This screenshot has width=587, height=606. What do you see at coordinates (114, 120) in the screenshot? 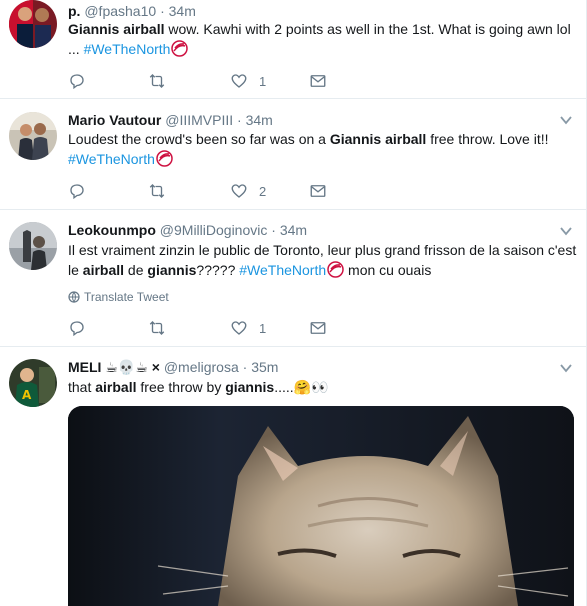
I see `user-fullname: Mario Vautour` at bounding box center [114, 120].